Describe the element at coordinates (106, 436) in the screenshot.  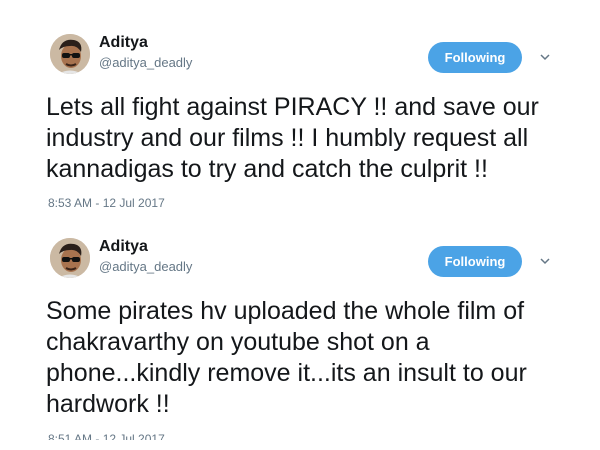
I see `tweet-timestamp: 8:51 AM - 12 Jul 2017` at that location.